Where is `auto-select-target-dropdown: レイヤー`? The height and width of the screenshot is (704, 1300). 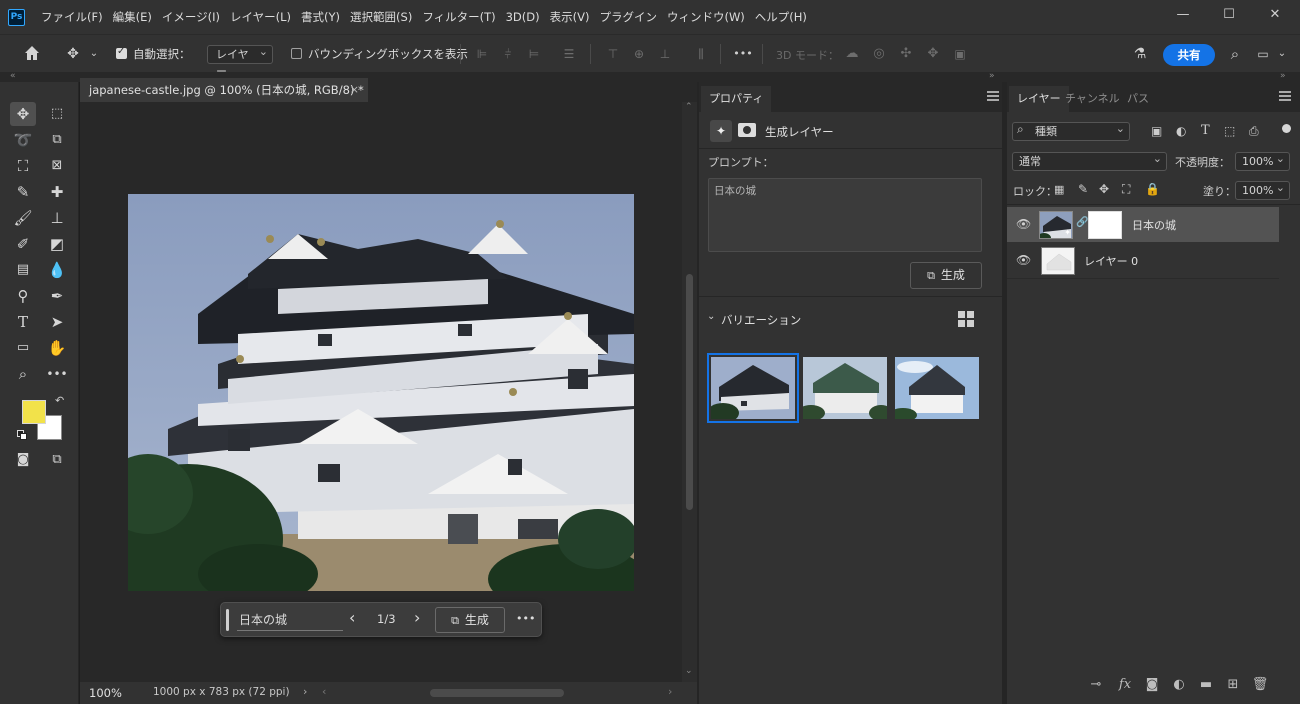 auto-select-target-dropdown: レイヤー is located at coordinates (240, 60).